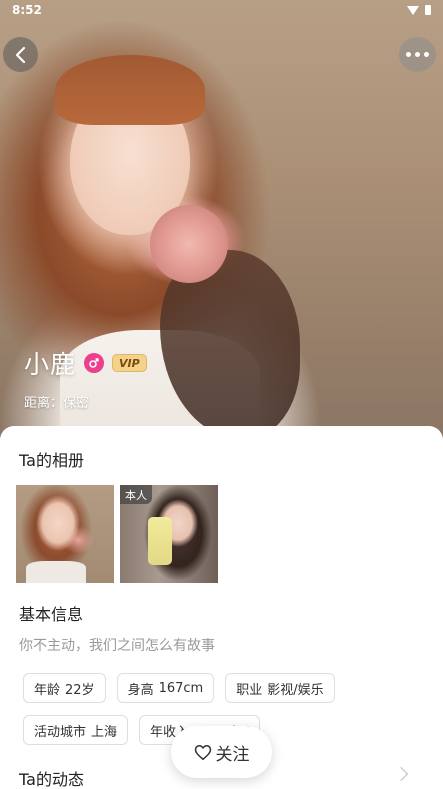  What do you see at coordinates (65, 534) in the screenshot?
I see `album-photo` at bounding box center [65, 534].